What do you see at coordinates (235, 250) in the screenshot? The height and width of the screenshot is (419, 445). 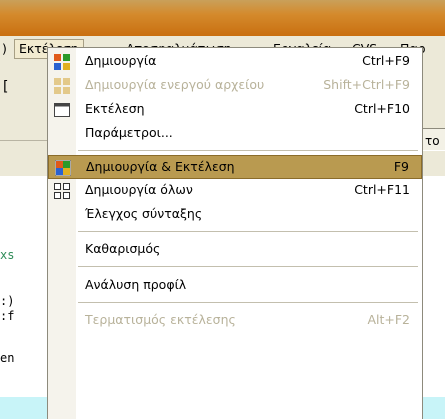 I see `menu-item-clean: Καθαρισμός` at bounding box center [235, 250].